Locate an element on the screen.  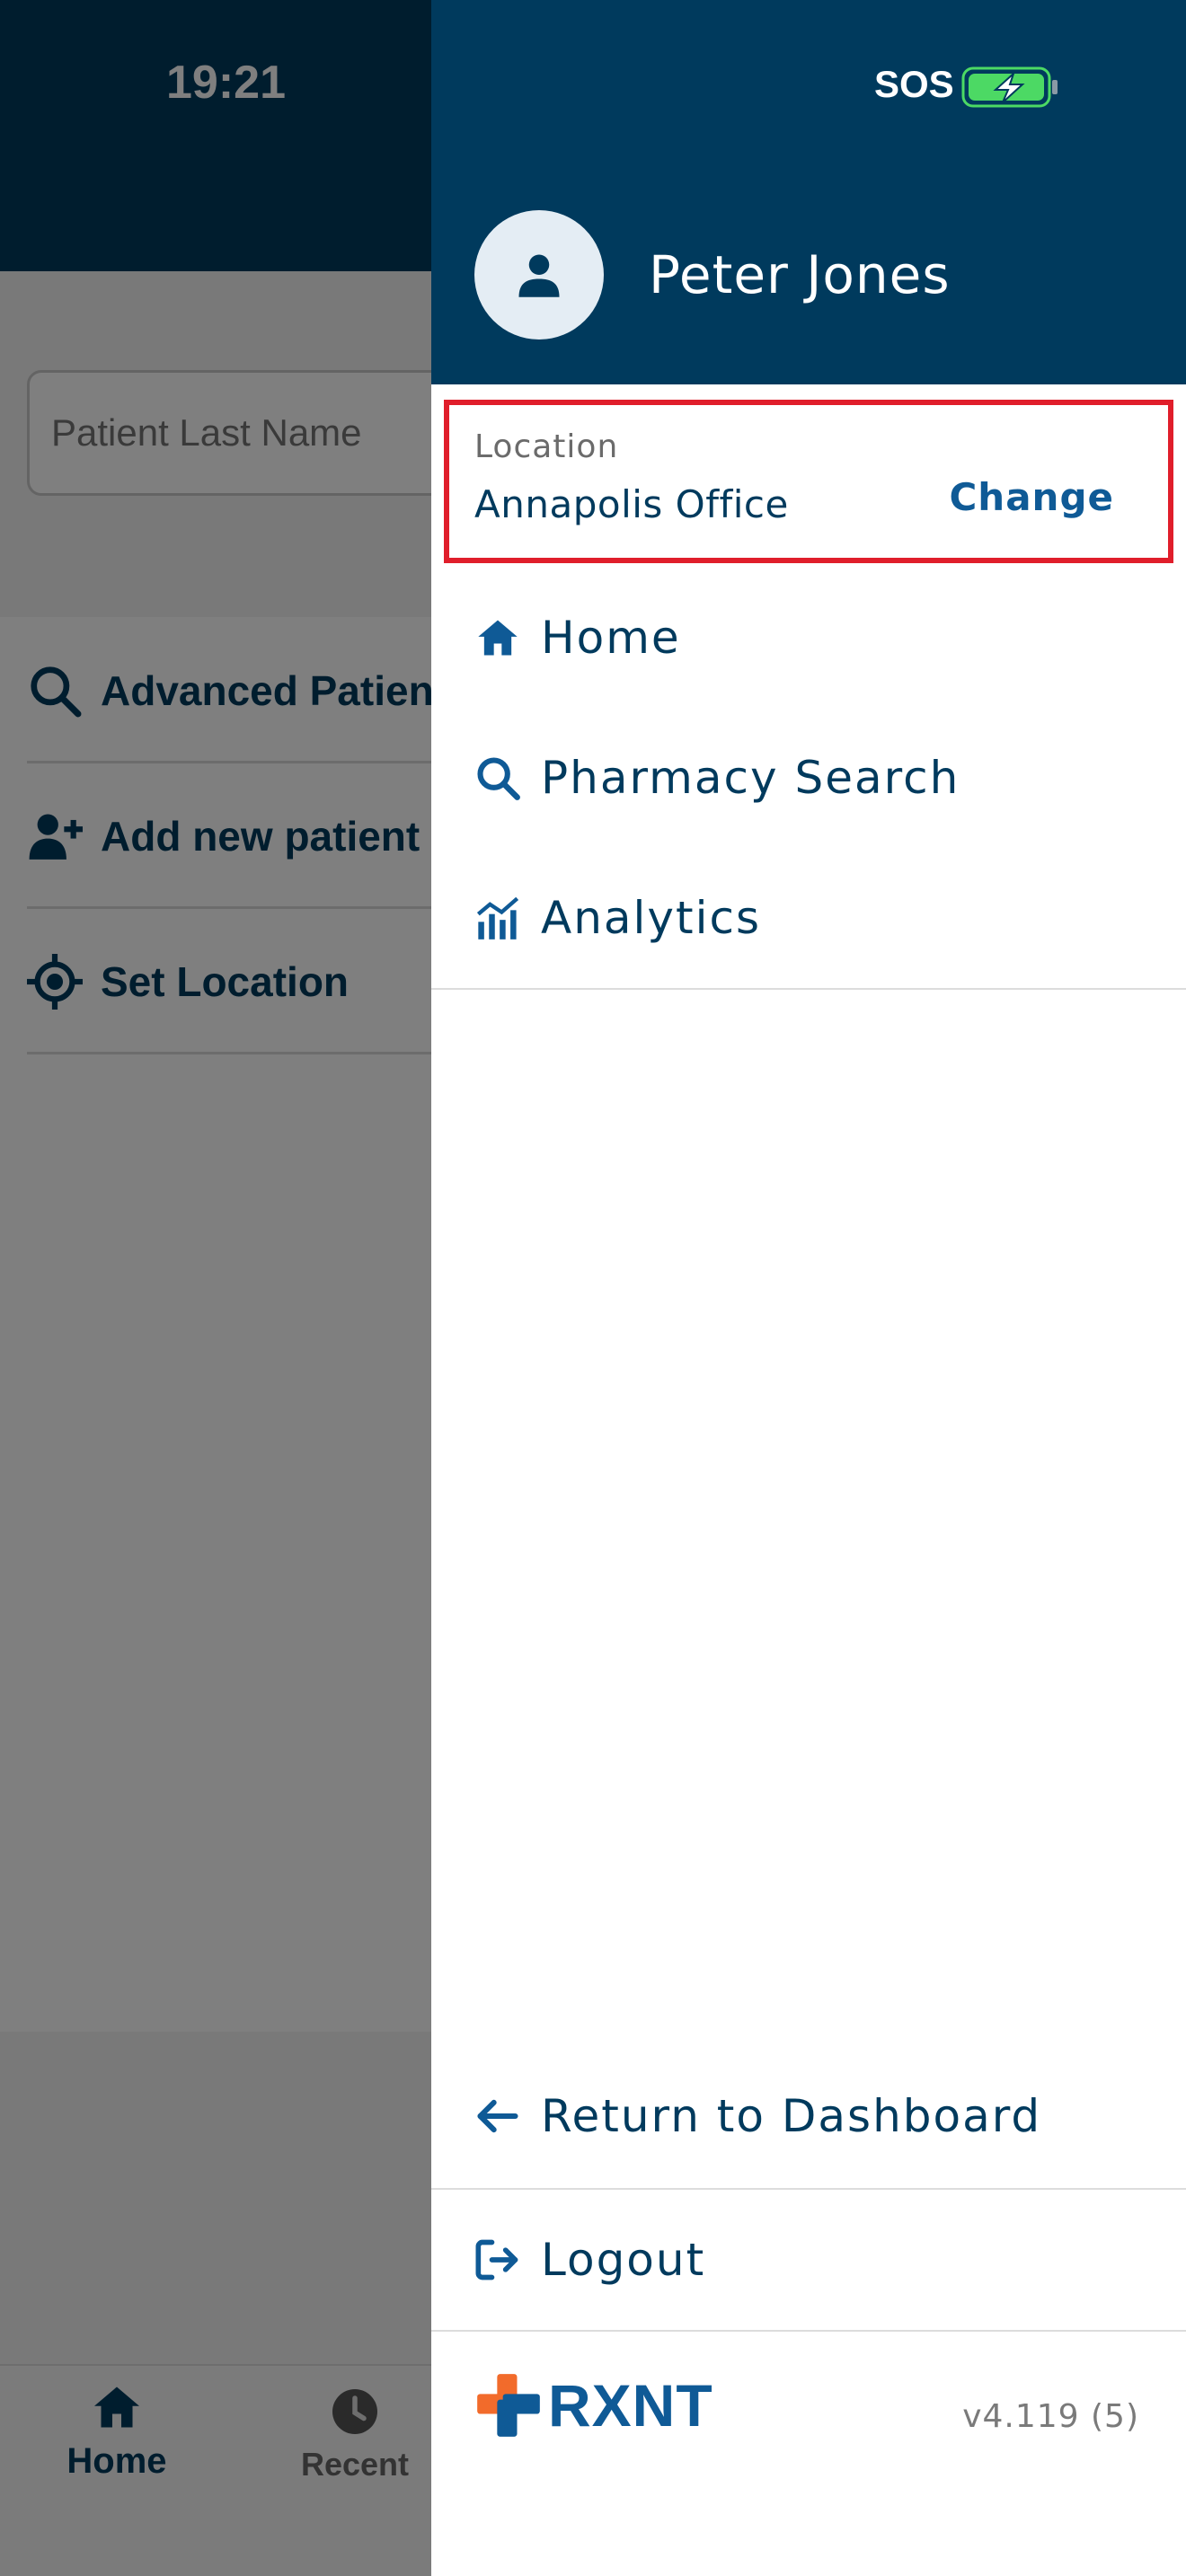
brand-logo: RXNT is located at coordinates (593, 2405).